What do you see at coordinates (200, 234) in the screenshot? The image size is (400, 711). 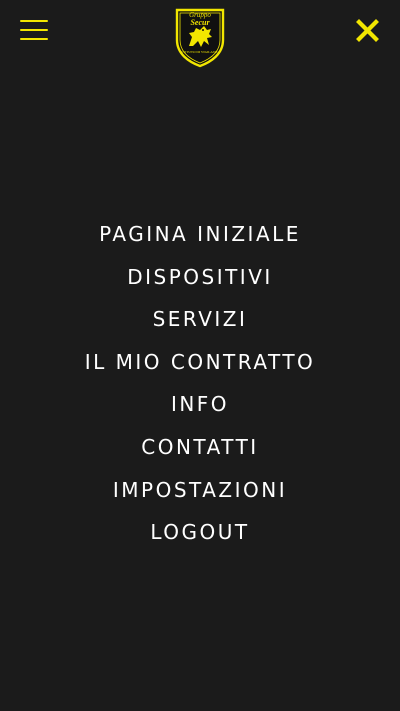 I see `menu-item-pagina-iniziale: PAGINA INIZIALE` at bounding box center [200, 234].